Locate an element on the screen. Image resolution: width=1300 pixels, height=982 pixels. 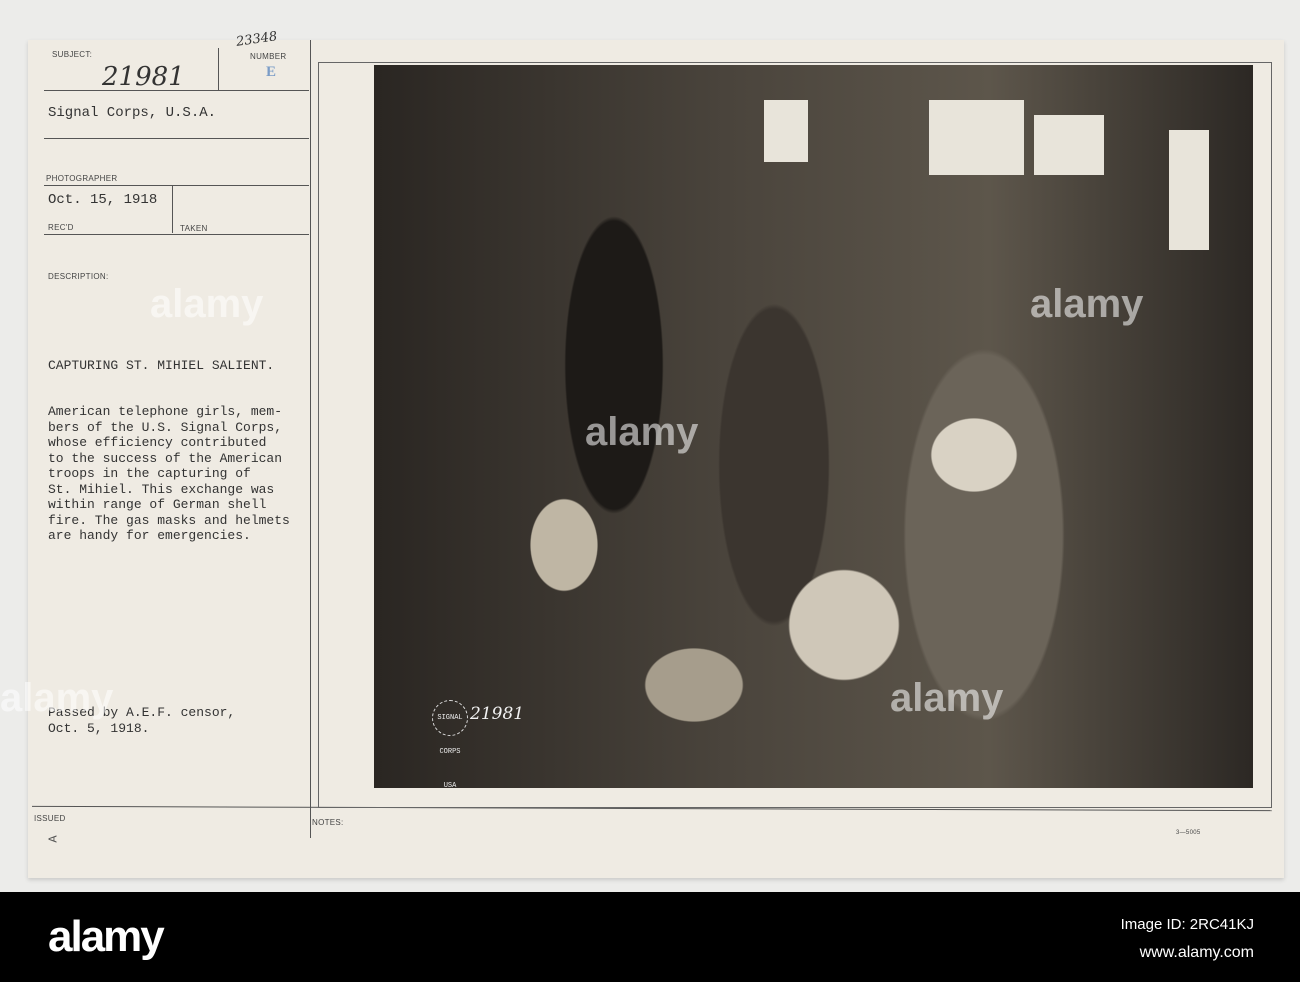
caption-title: CAPTURING ST. MIHIEL SALIENT. is located at coordinates (161, 365).